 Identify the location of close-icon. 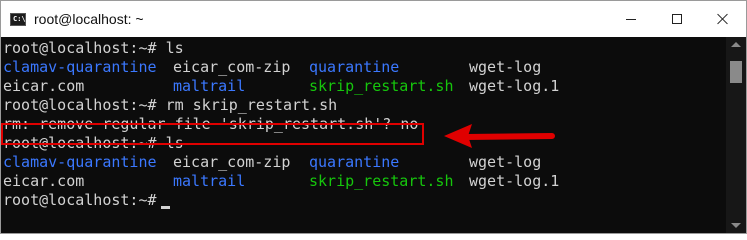
(723, 19).